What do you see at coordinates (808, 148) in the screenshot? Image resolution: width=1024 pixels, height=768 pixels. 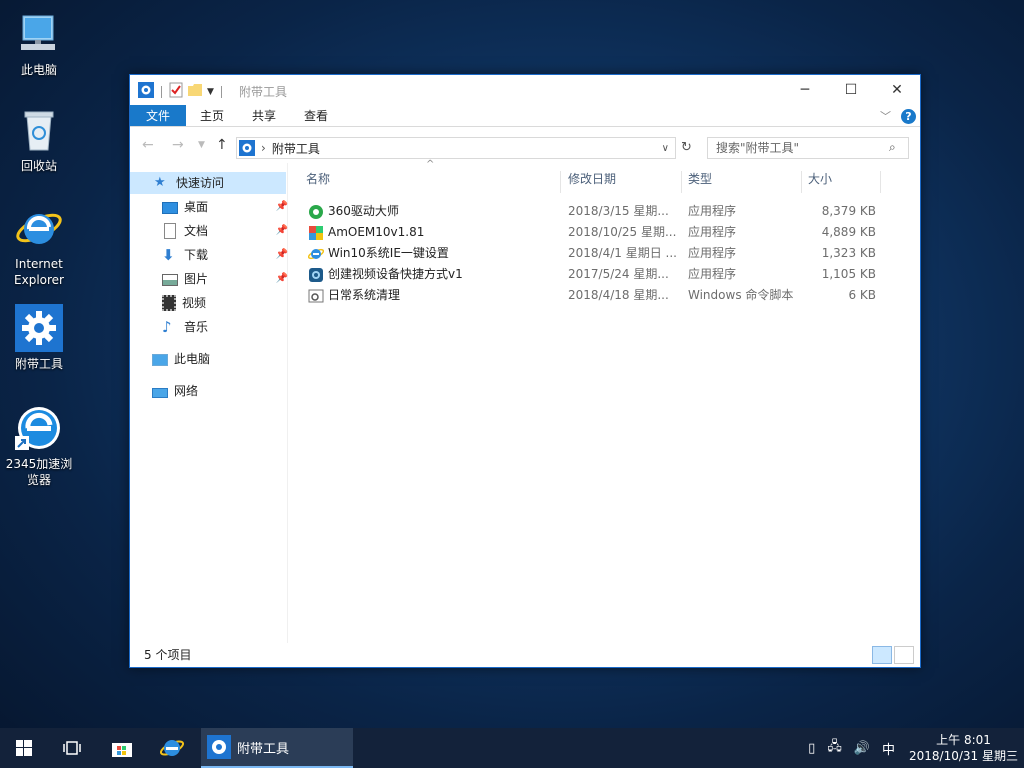 I see `search-input: 搜索"附带工具"` at bounding box center [808, 148].